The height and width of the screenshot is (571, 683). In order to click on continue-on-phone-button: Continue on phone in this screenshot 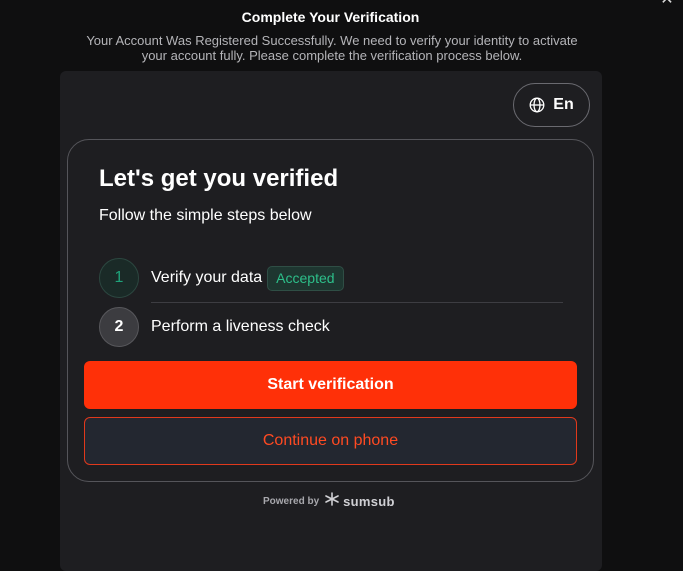, I will do `click(330, 441)`.